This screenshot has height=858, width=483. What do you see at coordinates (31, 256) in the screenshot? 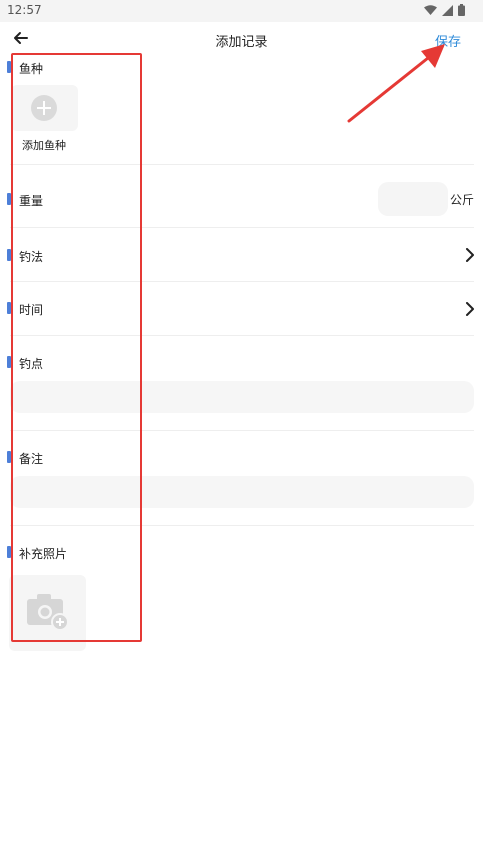
I see `method-label: 钓法` at bounding box center [31, 256].